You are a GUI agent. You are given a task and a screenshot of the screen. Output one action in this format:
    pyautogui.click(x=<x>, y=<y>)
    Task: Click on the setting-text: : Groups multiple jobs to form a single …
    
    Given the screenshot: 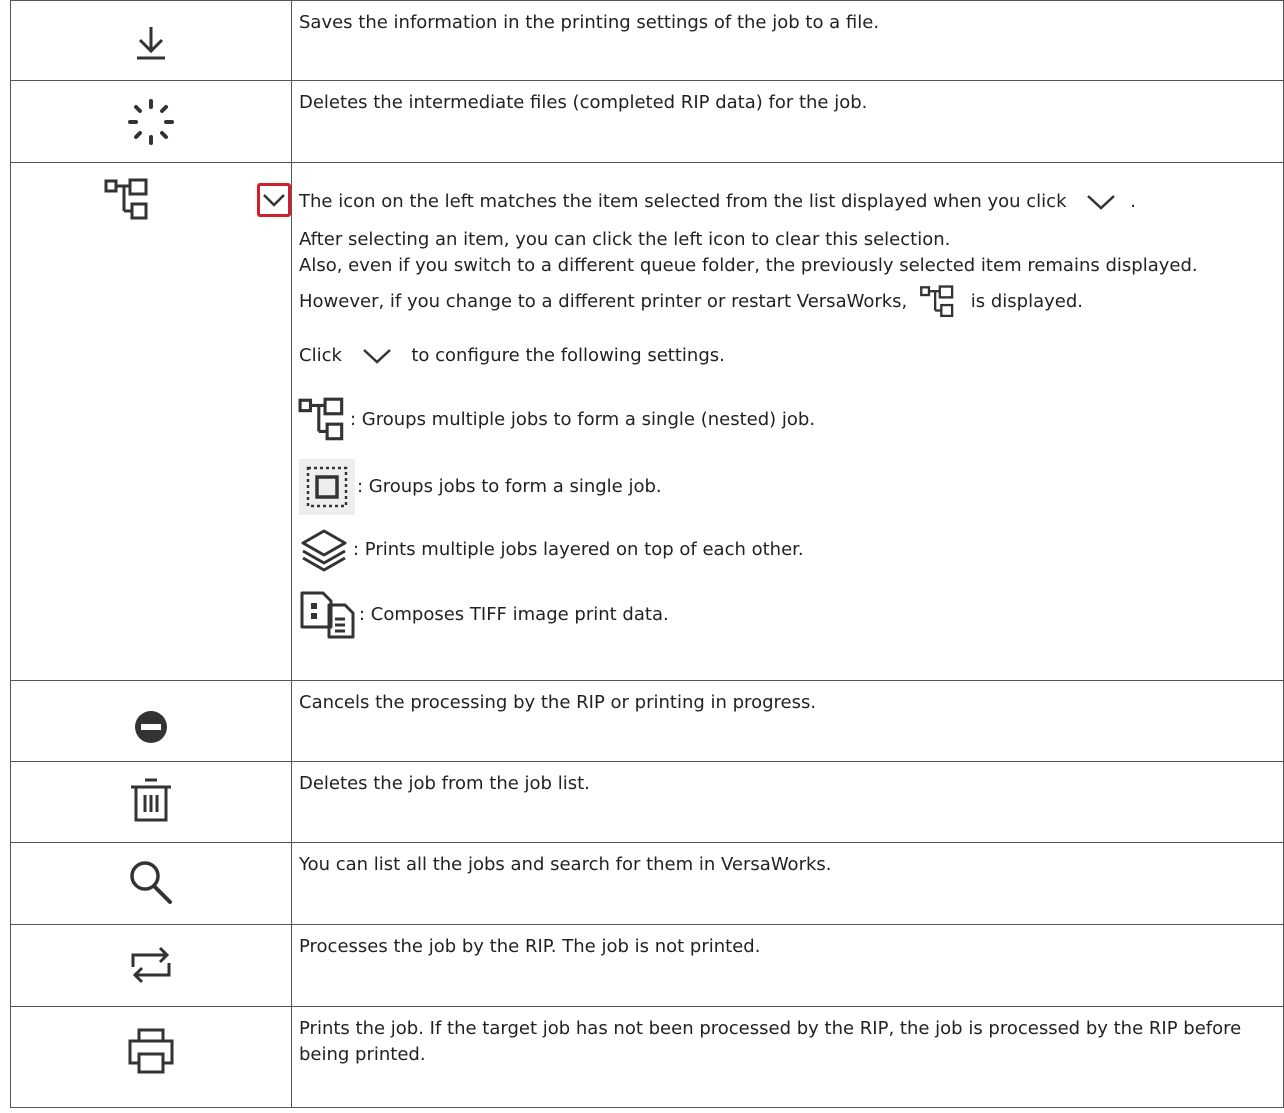 What is the action you would take?
    pyautogui.click(x=583, y=419)
    